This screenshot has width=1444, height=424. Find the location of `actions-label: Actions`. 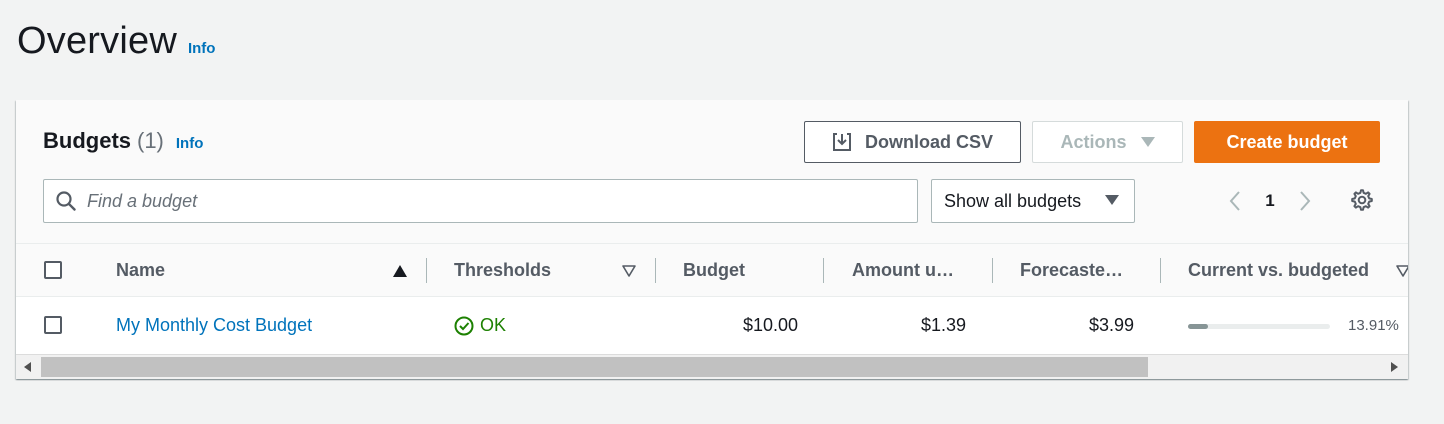

actions-label: Actions is located at coordinates (1093, 141).